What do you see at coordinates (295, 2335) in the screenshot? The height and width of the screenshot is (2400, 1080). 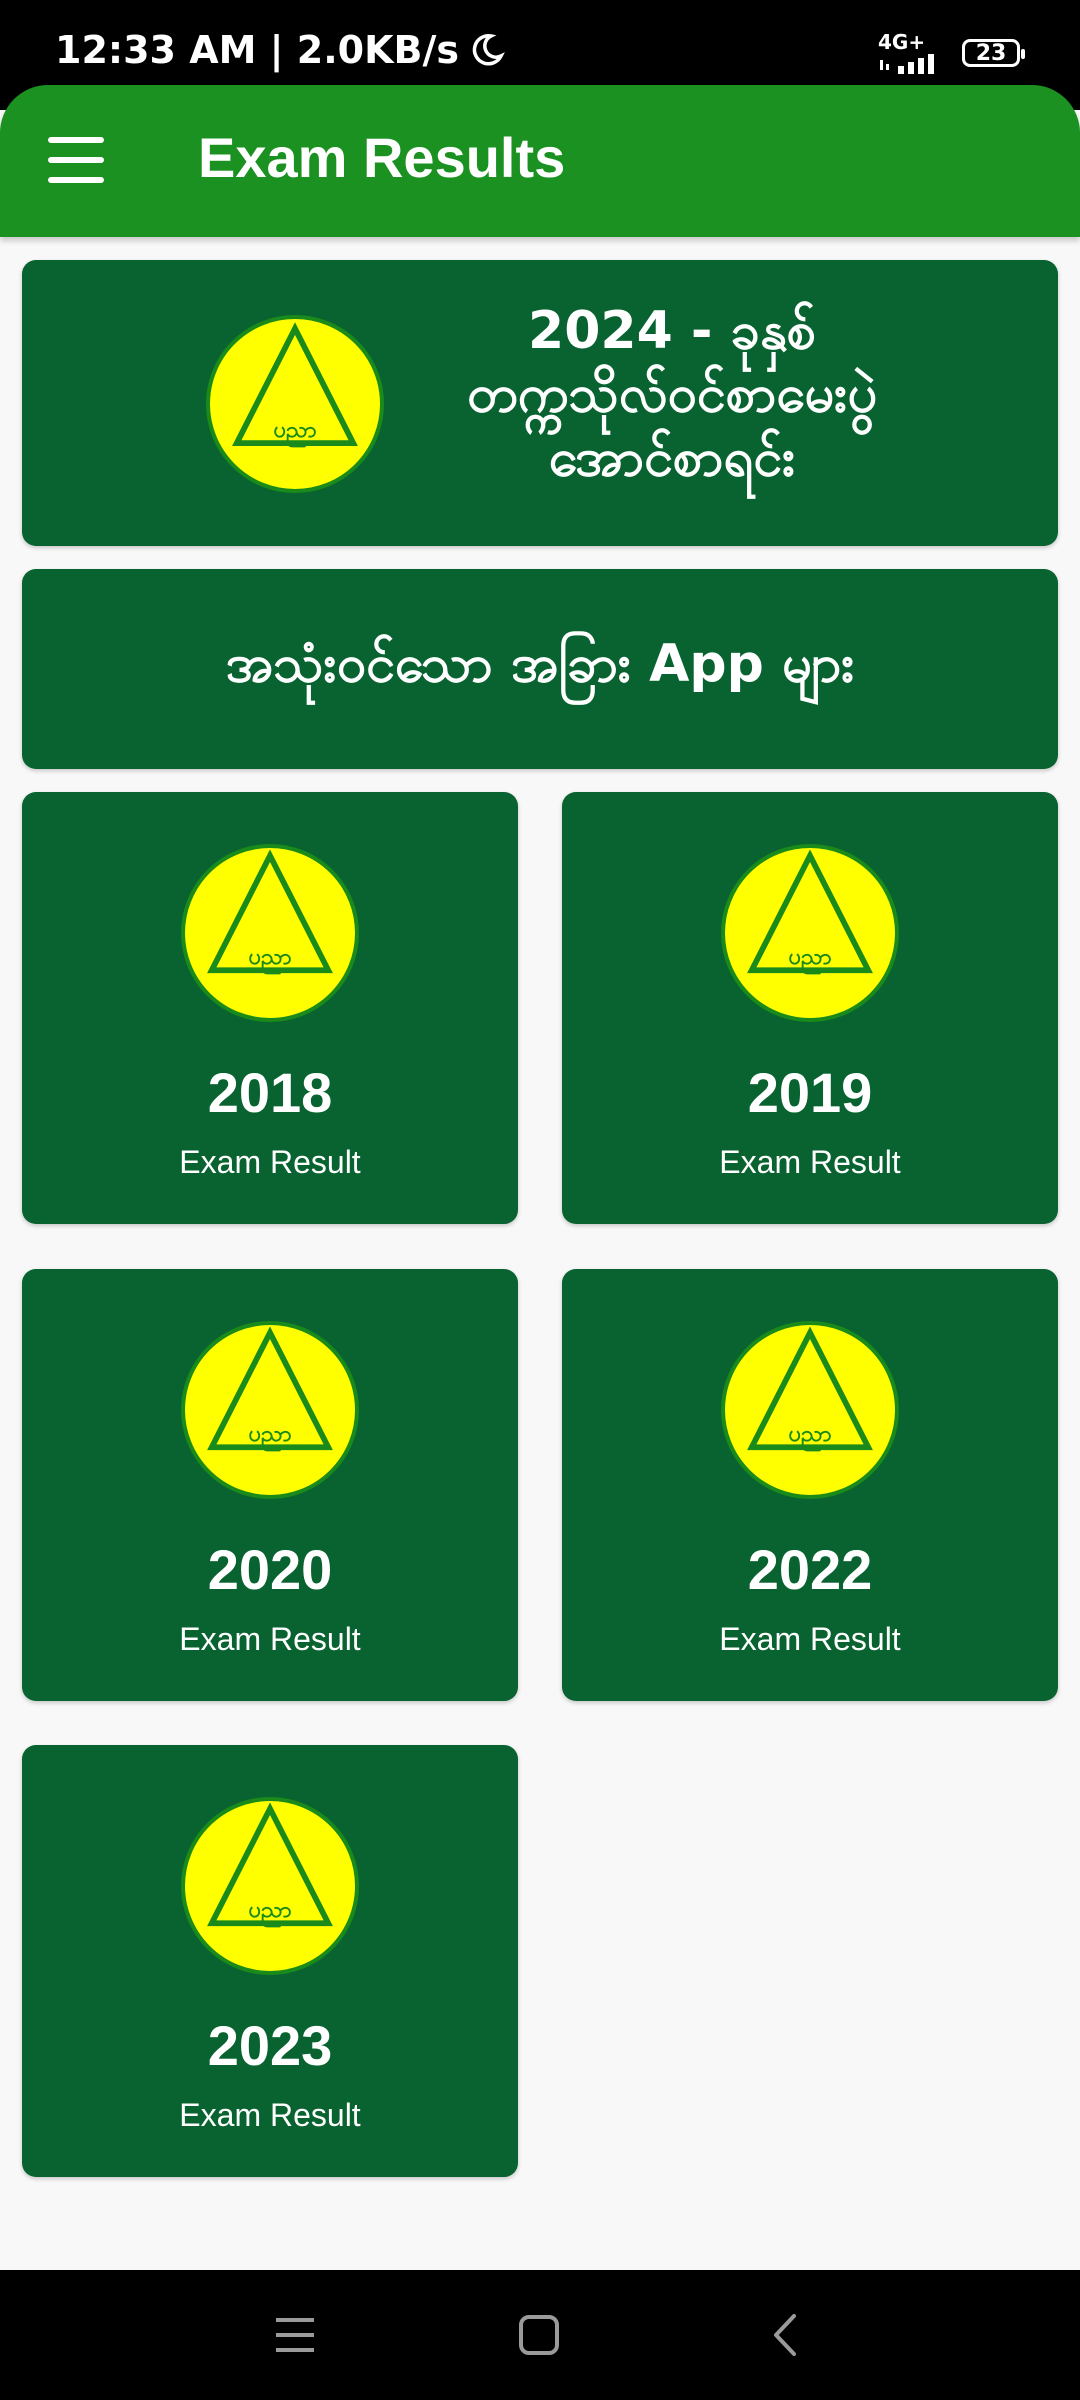 I see `recents-icon` at bounding box center [295, 2335].